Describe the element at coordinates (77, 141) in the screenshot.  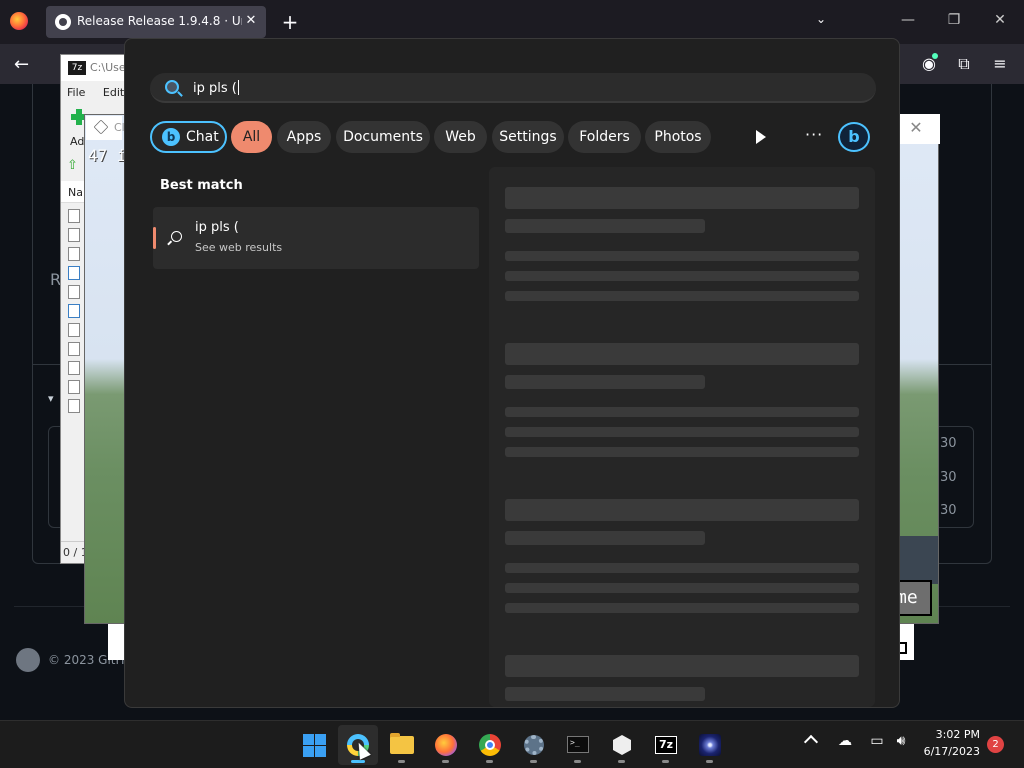
I see `add-label: Ad` at that location.